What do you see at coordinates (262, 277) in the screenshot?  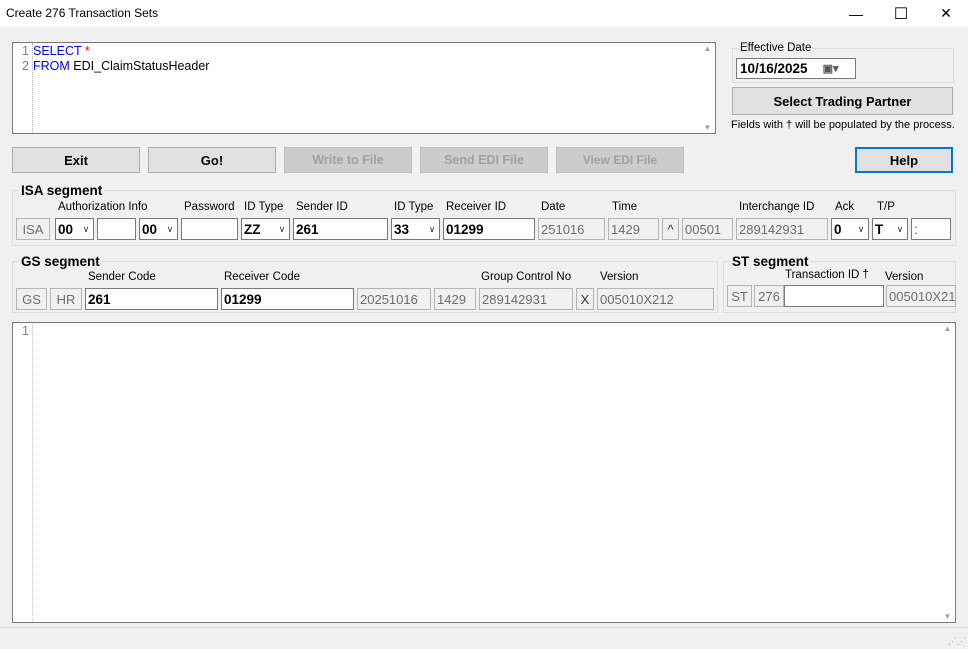 I see `receiver-code-label: Receiver Code` at bounding box center [262, 277].